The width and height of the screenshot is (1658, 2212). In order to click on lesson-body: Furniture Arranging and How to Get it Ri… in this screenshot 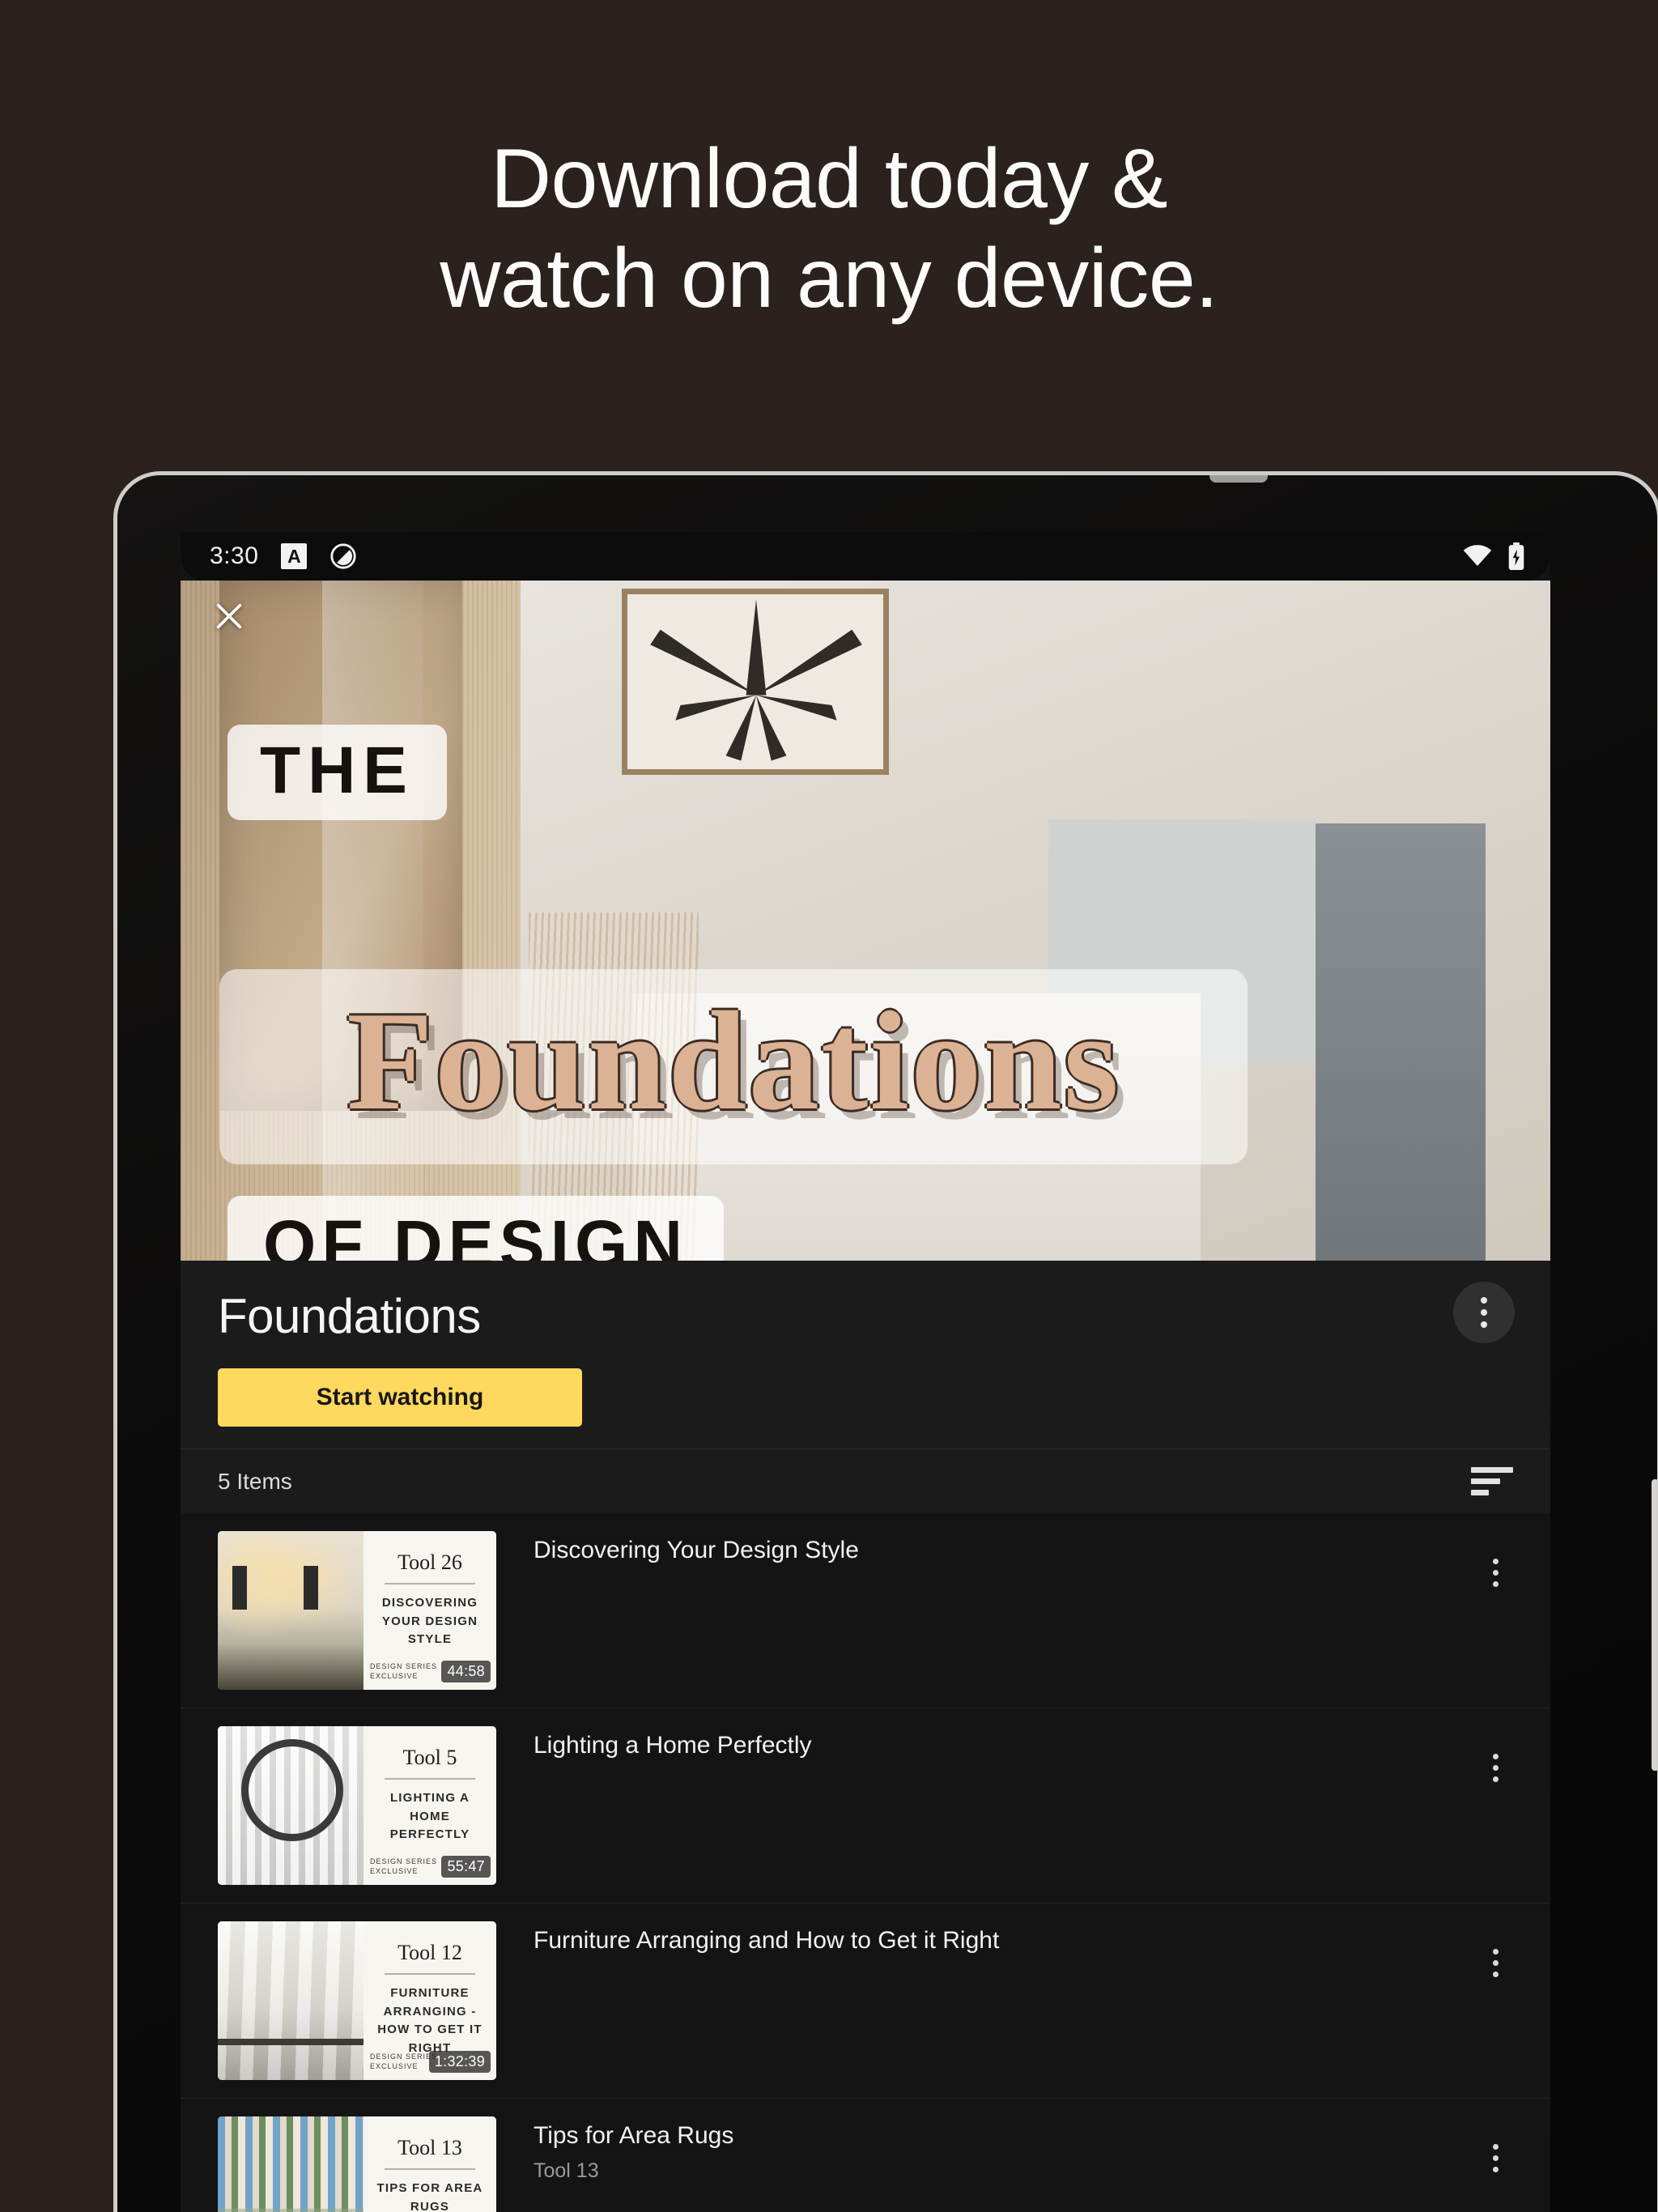, I will do `click(1004, 2000)`.